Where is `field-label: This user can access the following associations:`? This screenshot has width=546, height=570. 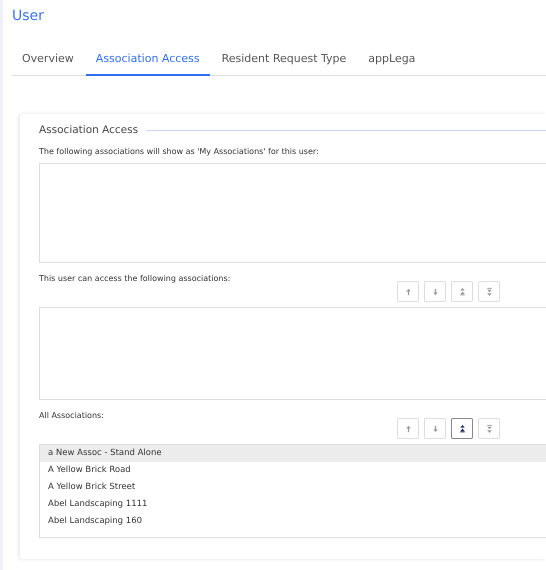
field-label: This user can access the following associations: is located at coordinates (135, 279).